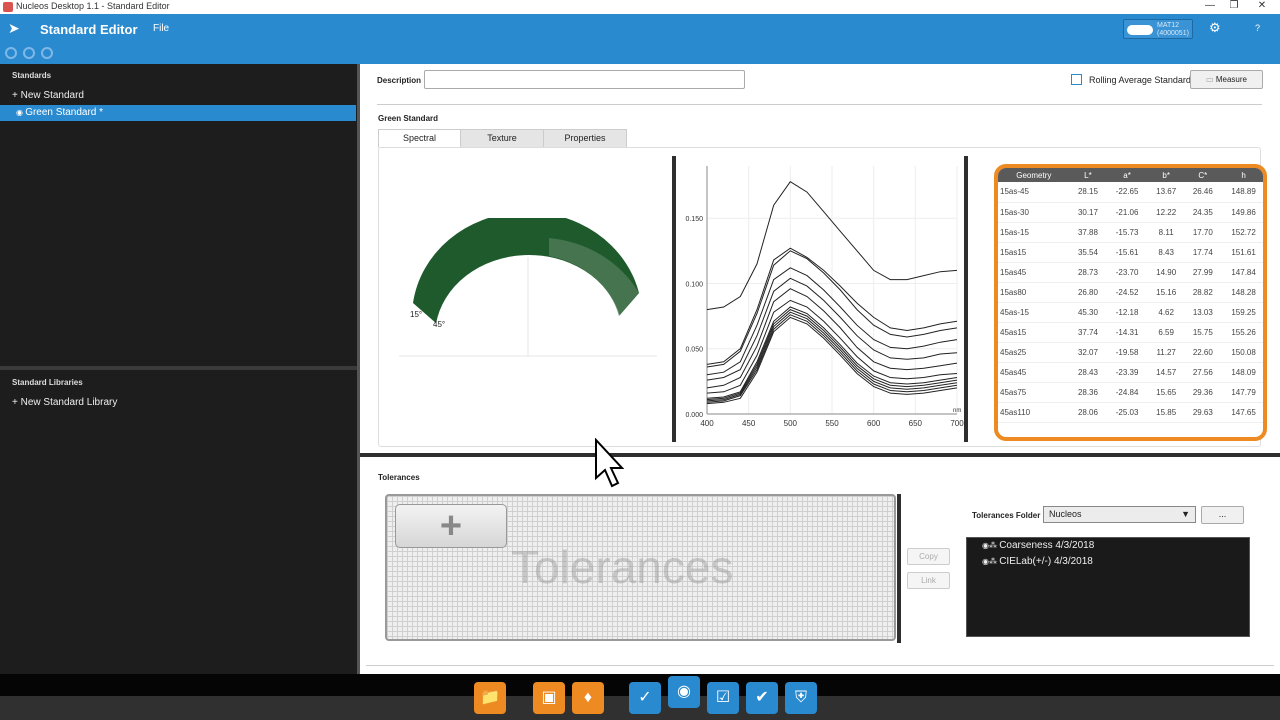 This screenshot has width=1280, height=720. I want to click on file-menu: File, so click(161, 28).